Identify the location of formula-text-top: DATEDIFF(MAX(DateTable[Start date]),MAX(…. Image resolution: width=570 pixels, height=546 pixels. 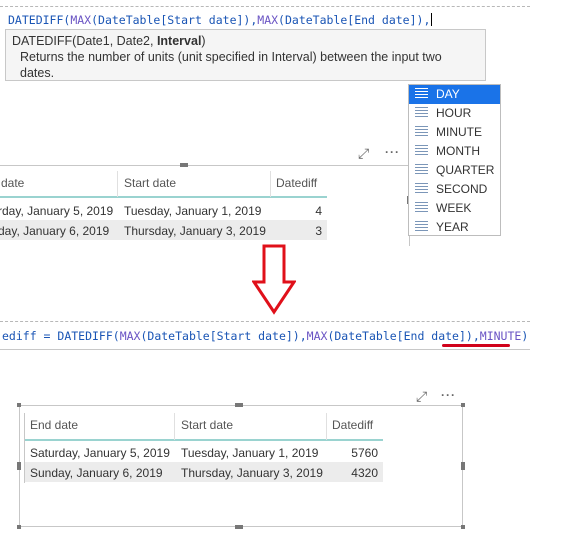
(220, 20).